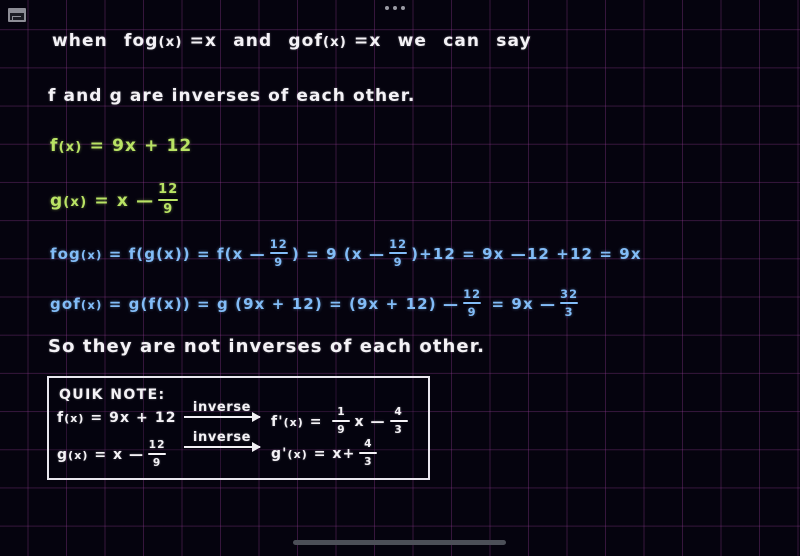 This screenshot has width=800, height=556. Describe the element at coordinates (630, 254) in the screenshot. I see `fog-result: 9x` at that location.